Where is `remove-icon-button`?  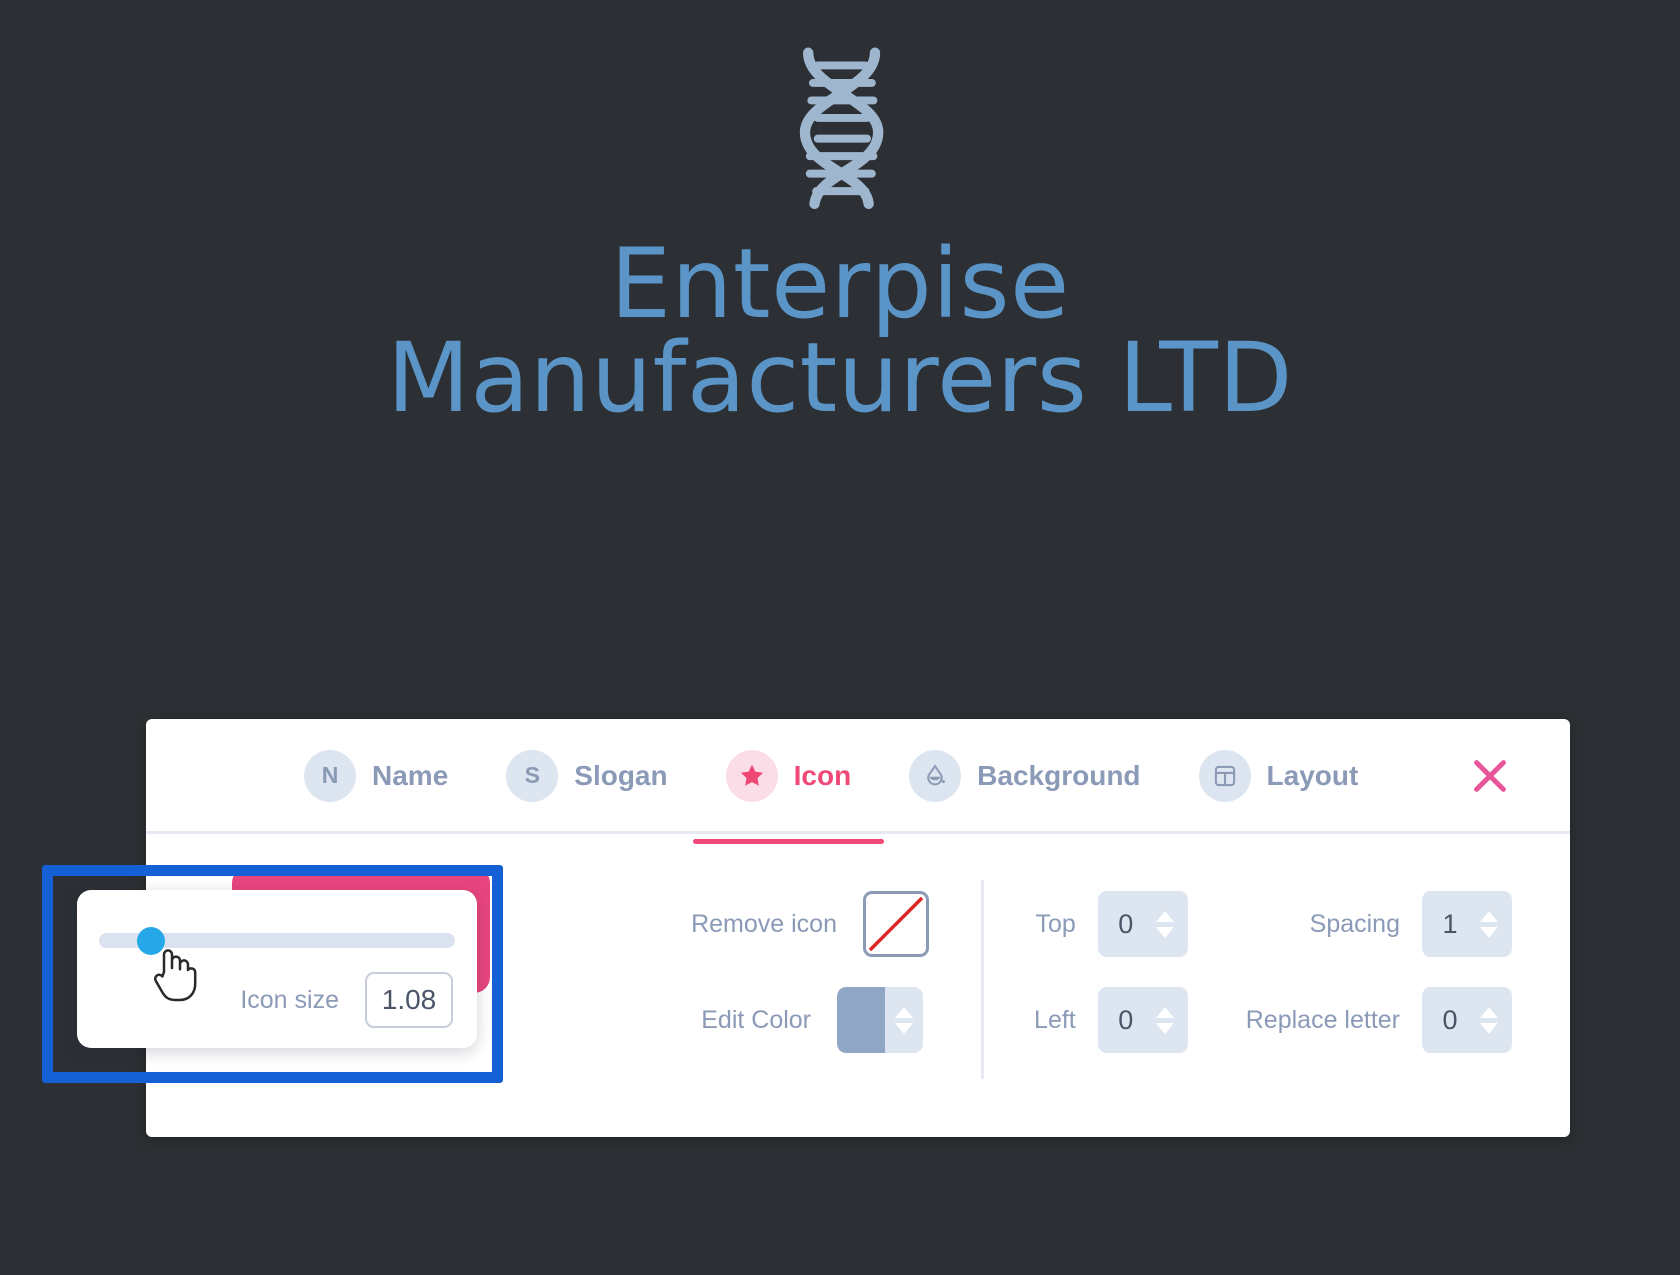
remove-icon-button is located at coordinates (896, 924).